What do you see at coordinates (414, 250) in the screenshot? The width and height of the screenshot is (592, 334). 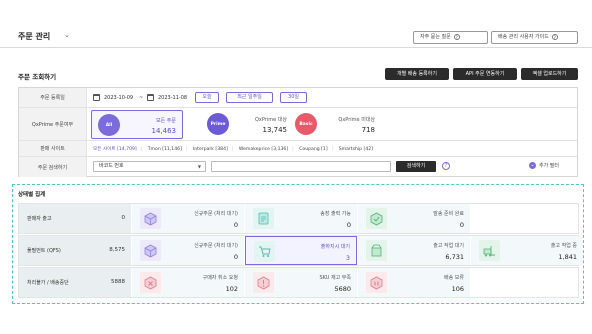 I see `status-cell-outbound-pending: 출고 작업 대기 6,731` at bounding box center [414, 250].